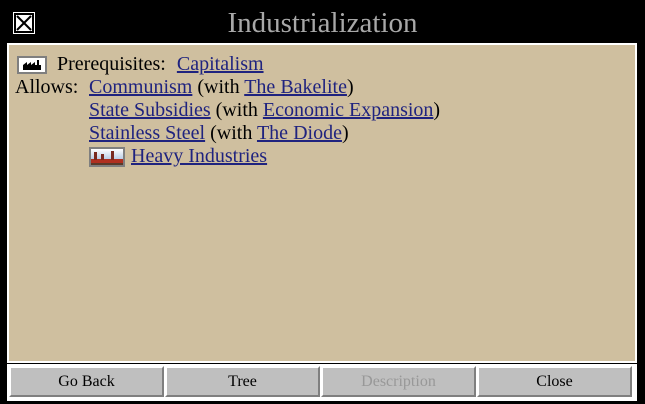 The image size is (645, 404). I want to click on factory-icon, so click(32, 65).